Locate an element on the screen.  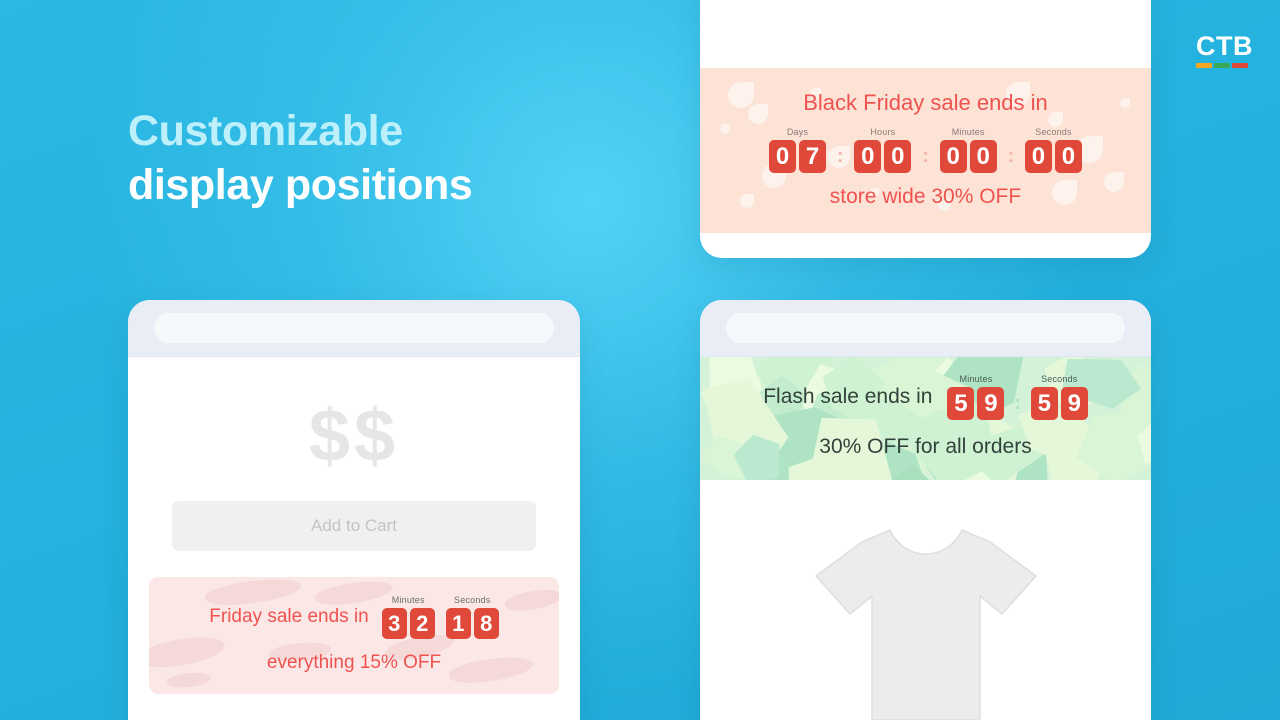
flash-sale-unit-minutes: Minutes 5 9 is located at coordinates (976, 397).